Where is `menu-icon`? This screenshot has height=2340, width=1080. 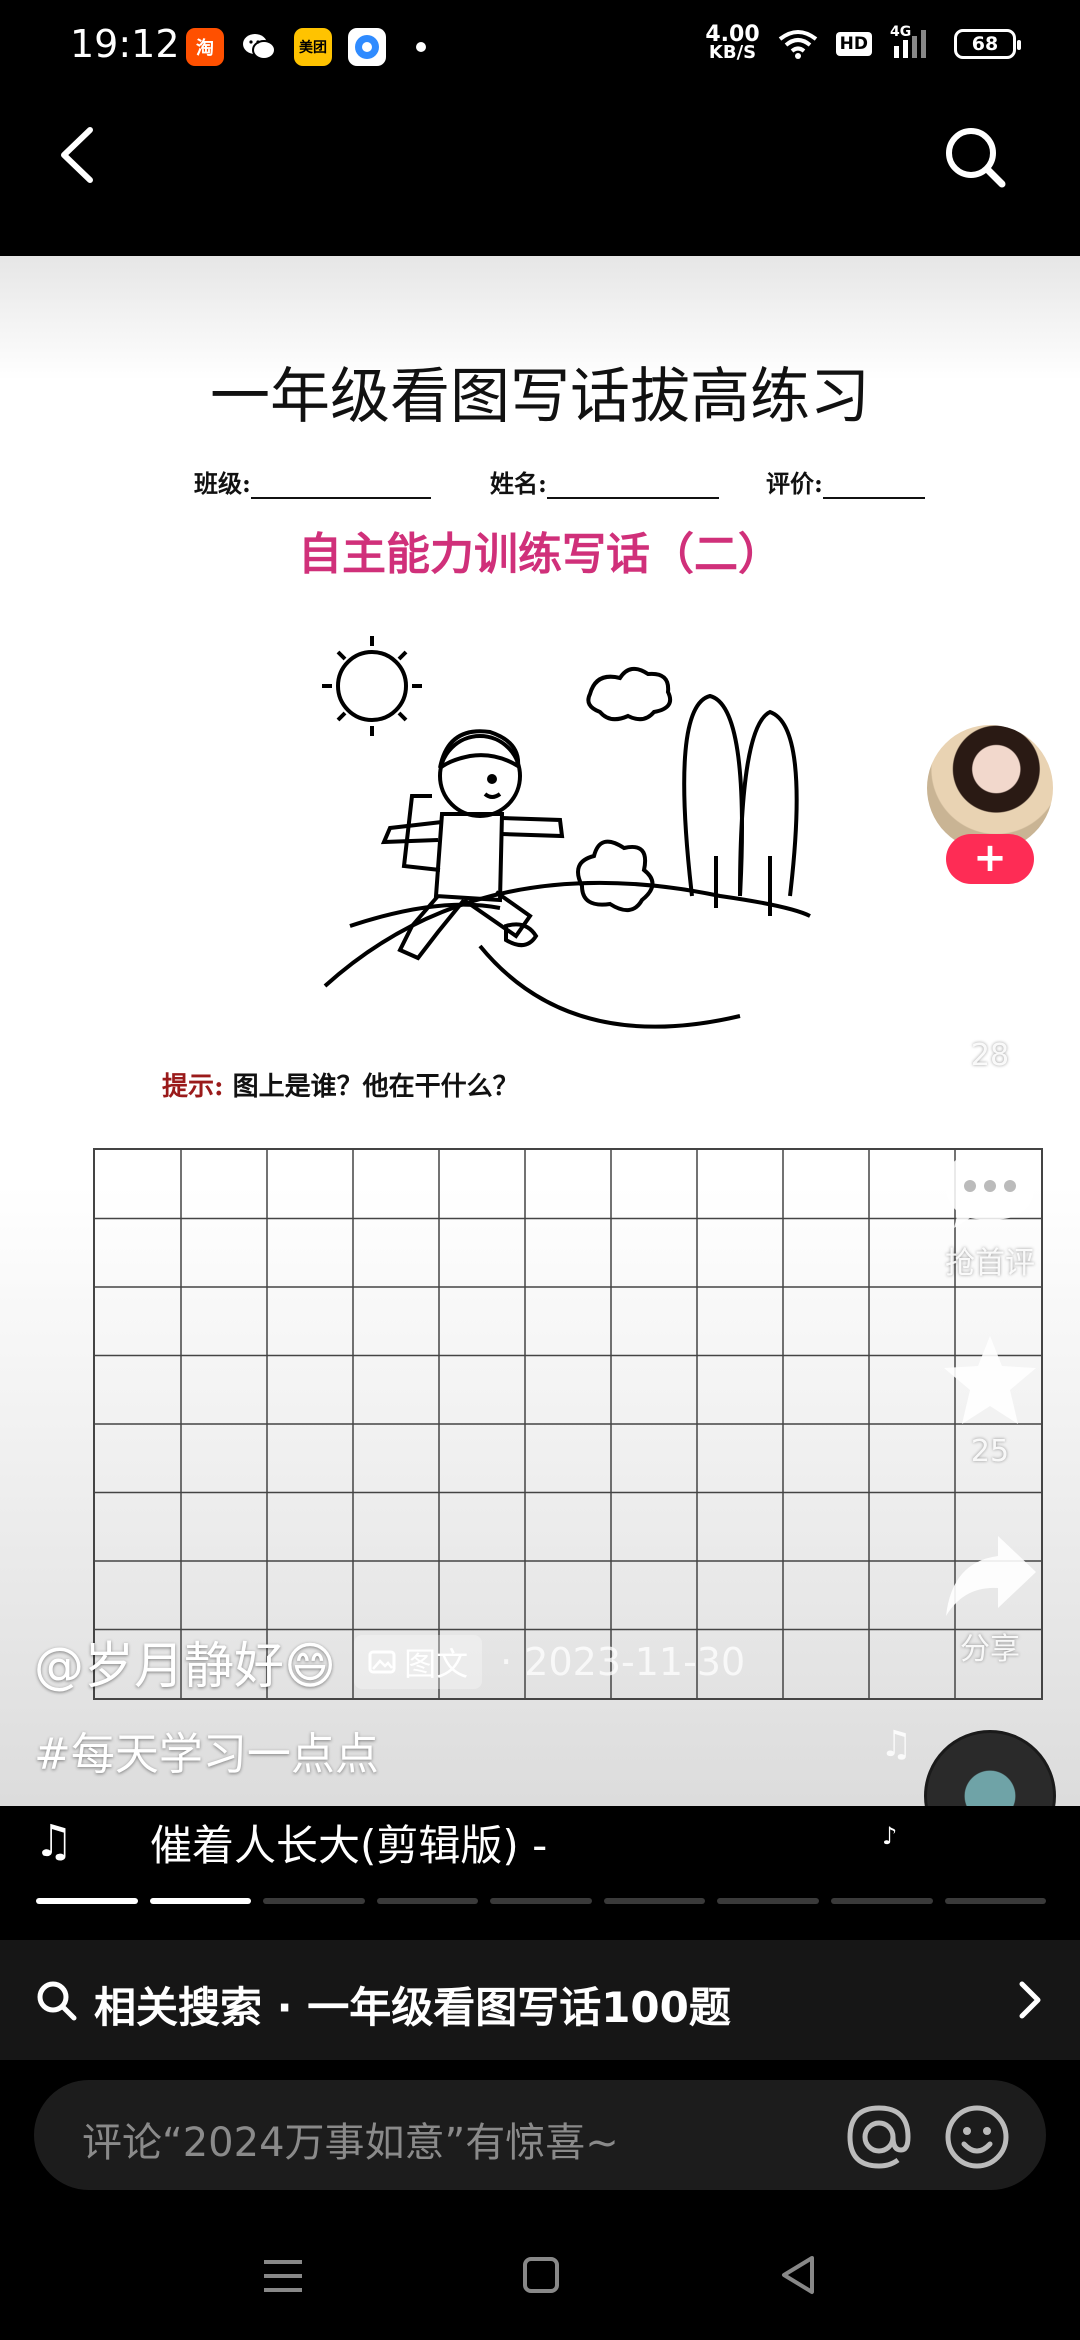 menu-icon is located at coordinates (283, 2276).